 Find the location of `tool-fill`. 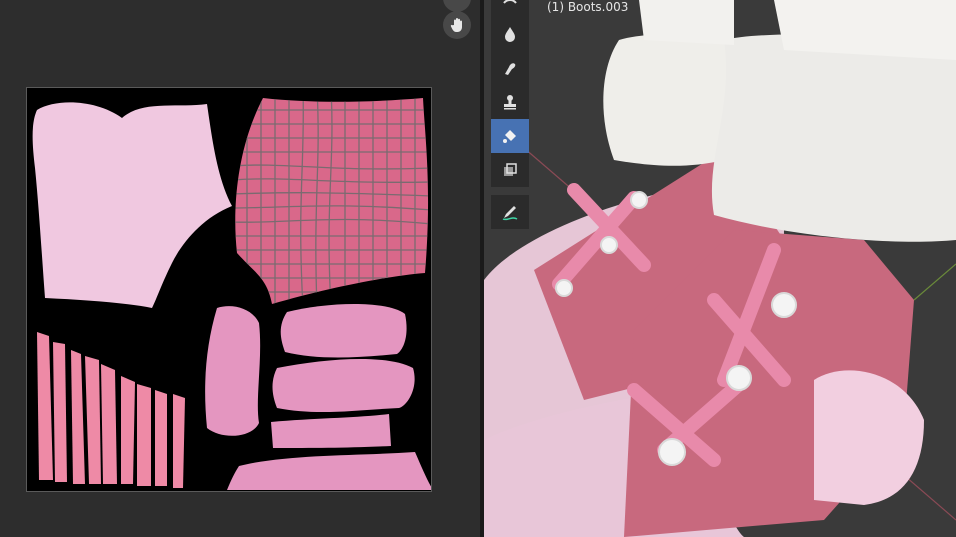

tool-fill is located at coordinates (510, 136).